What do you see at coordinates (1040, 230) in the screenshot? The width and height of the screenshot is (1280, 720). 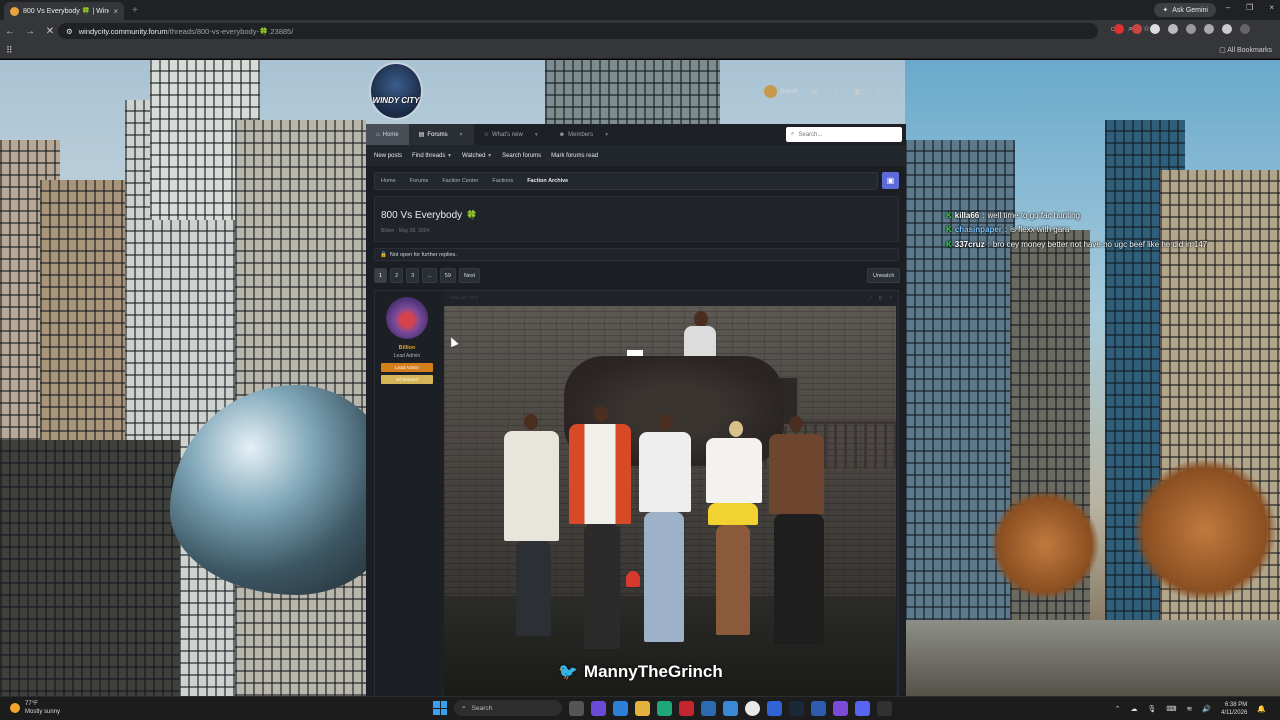 I see `chat-text: is flexx with gara` at bounding box center [1040, 230].